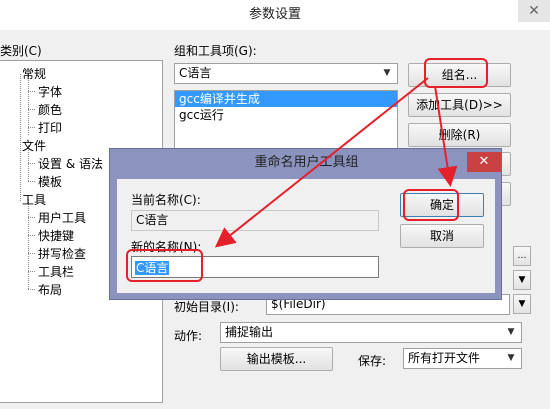  Describe the element at coordinates (166, 200) in the screenshot. I see `current-name-label: 当前名称(C):` at that location.